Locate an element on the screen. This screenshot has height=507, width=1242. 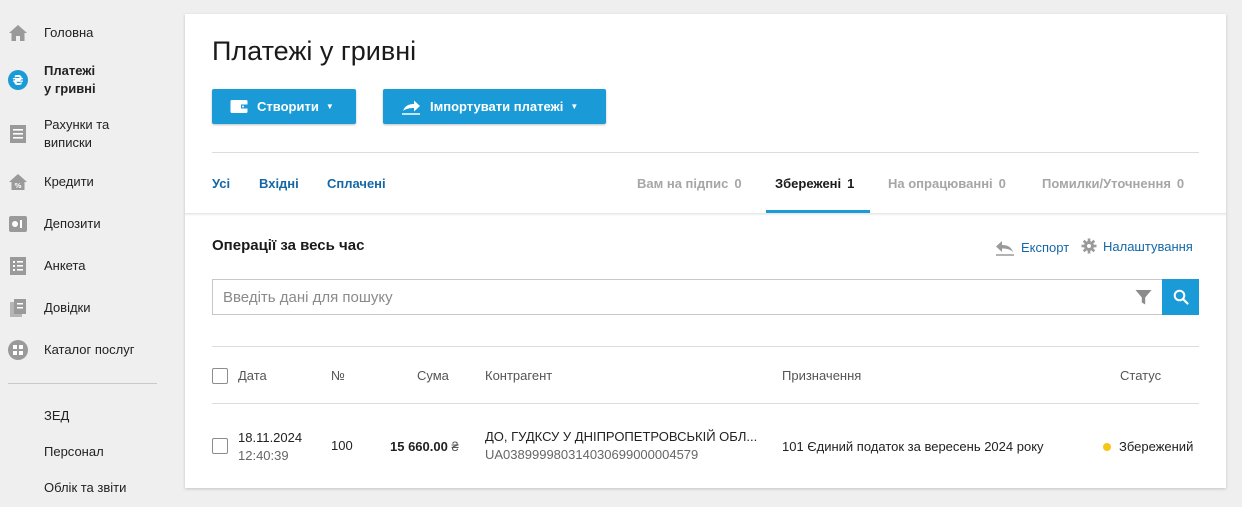
catalog-icon is located at coordinates (18, 350).